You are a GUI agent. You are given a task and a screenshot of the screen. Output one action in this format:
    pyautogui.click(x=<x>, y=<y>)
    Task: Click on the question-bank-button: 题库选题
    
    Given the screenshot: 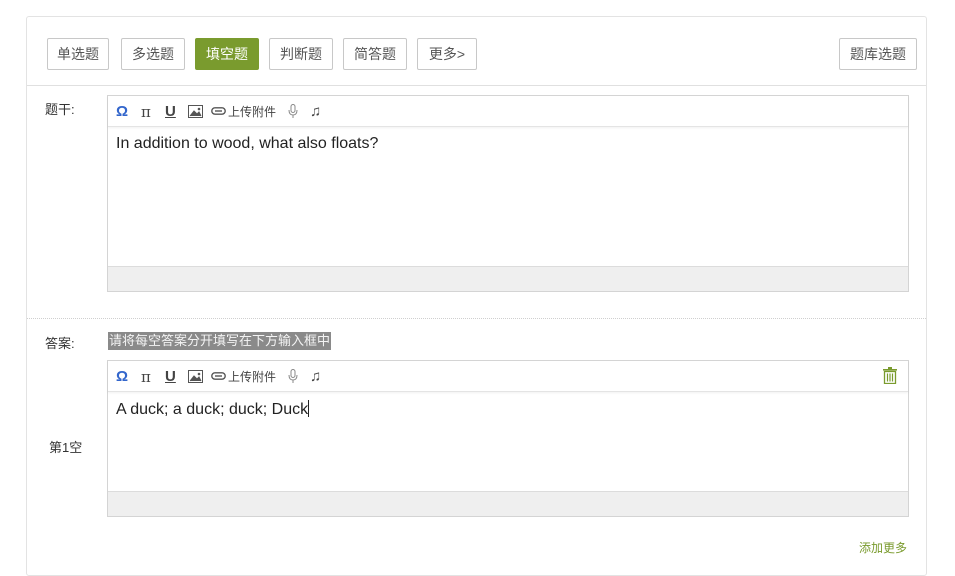 What is the action you would take?
    pyautogui.click(x=878, y=54)
    